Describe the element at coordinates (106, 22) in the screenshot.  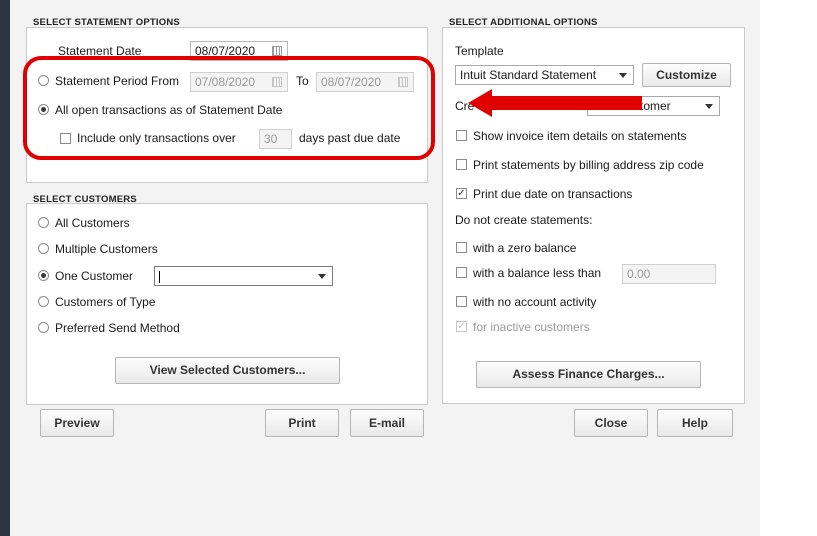
I see `statement-options-title: SELECT STATEMENT OPTIONS` at that location.